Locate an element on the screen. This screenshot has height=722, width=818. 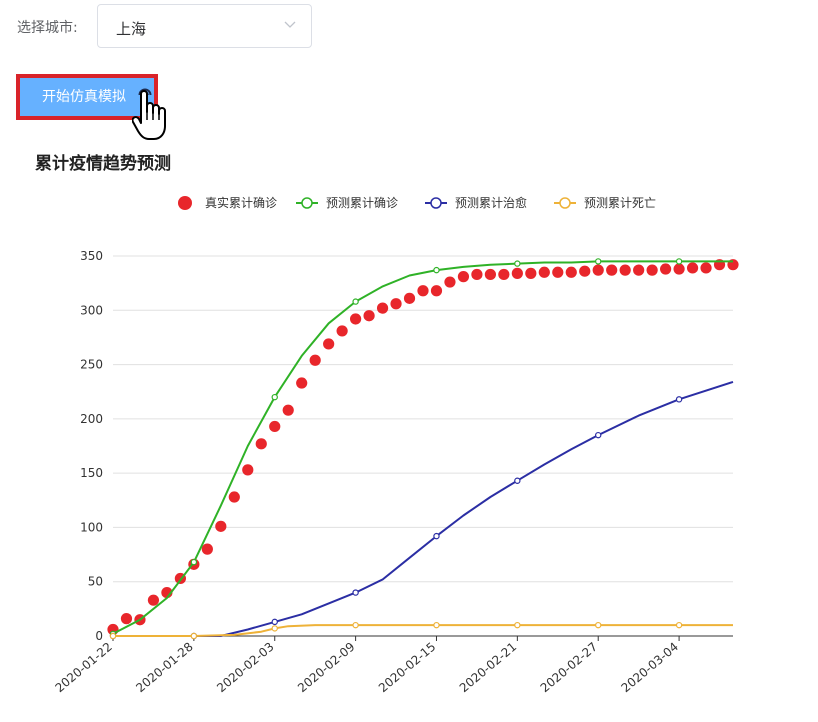
y-tick-label: 300 is located at coordinates (91, 310).